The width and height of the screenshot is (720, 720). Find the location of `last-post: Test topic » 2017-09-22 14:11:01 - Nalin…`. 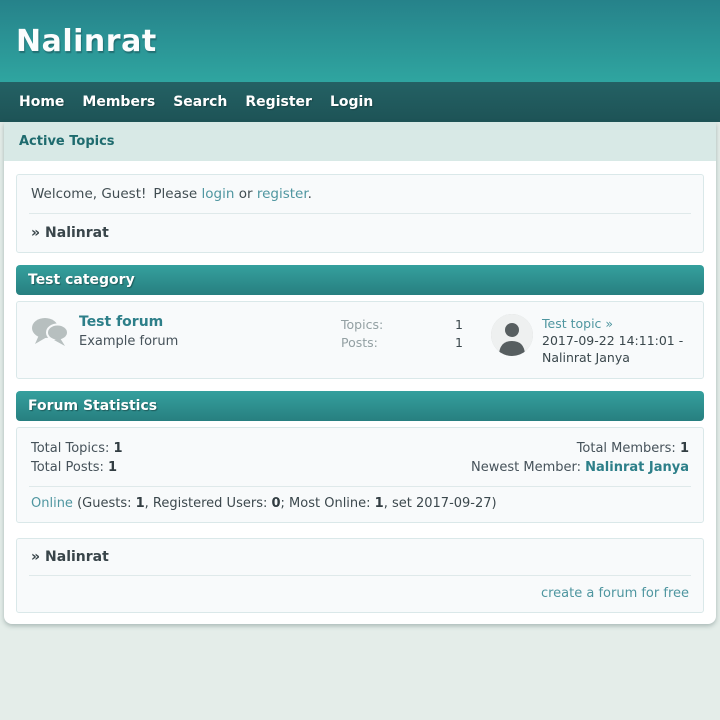

last-post: Test topic » 2017-09-22 14:11:01 - Nalin… is located at coordinates (590, 340).